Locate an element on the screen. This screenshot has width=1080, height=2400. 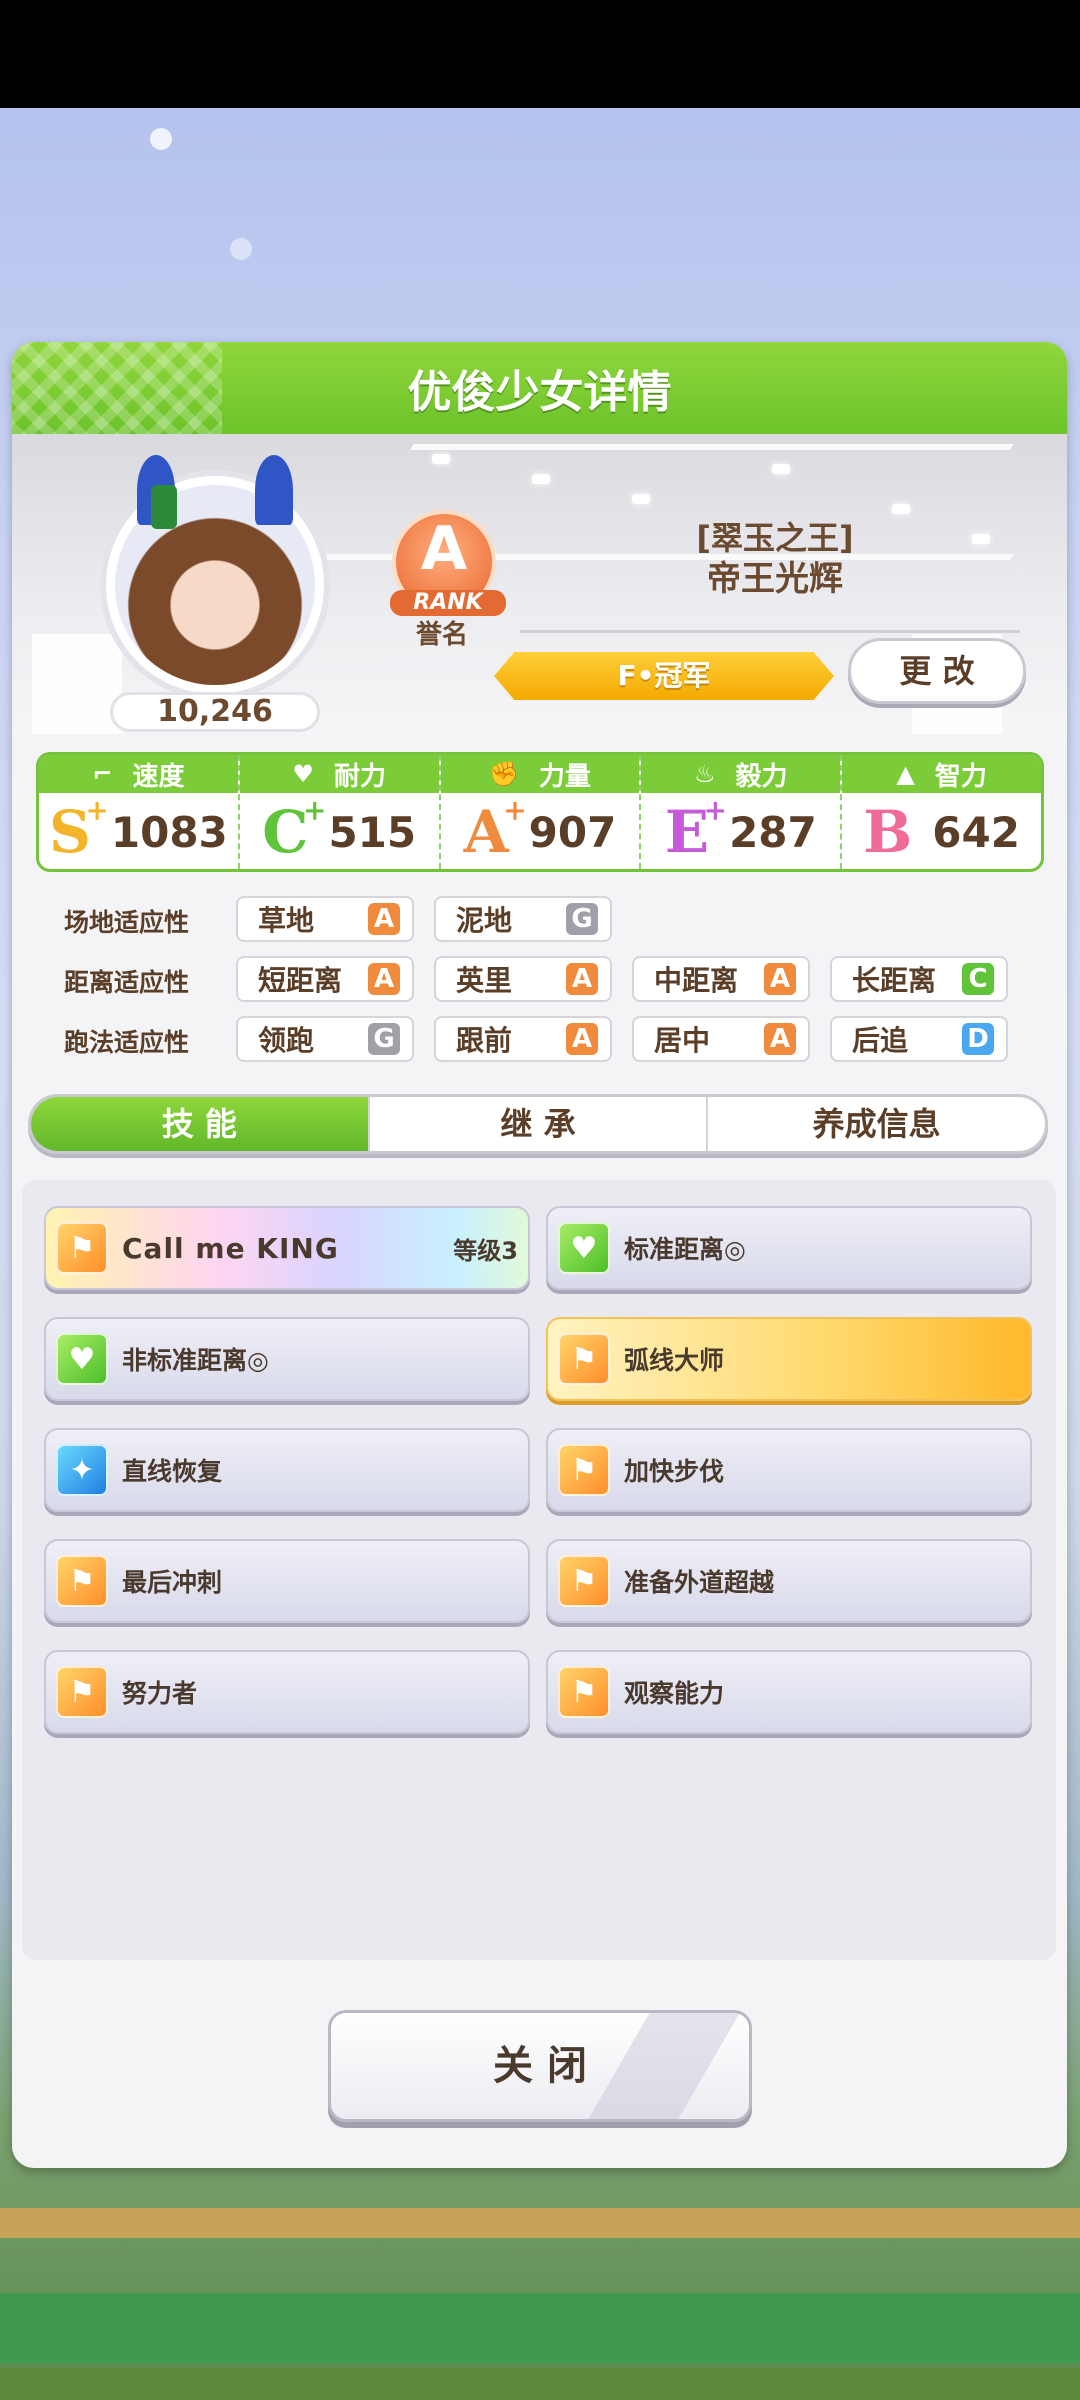
skill-item: ⚑ 努力者 is located at coordinates (287, 1692).